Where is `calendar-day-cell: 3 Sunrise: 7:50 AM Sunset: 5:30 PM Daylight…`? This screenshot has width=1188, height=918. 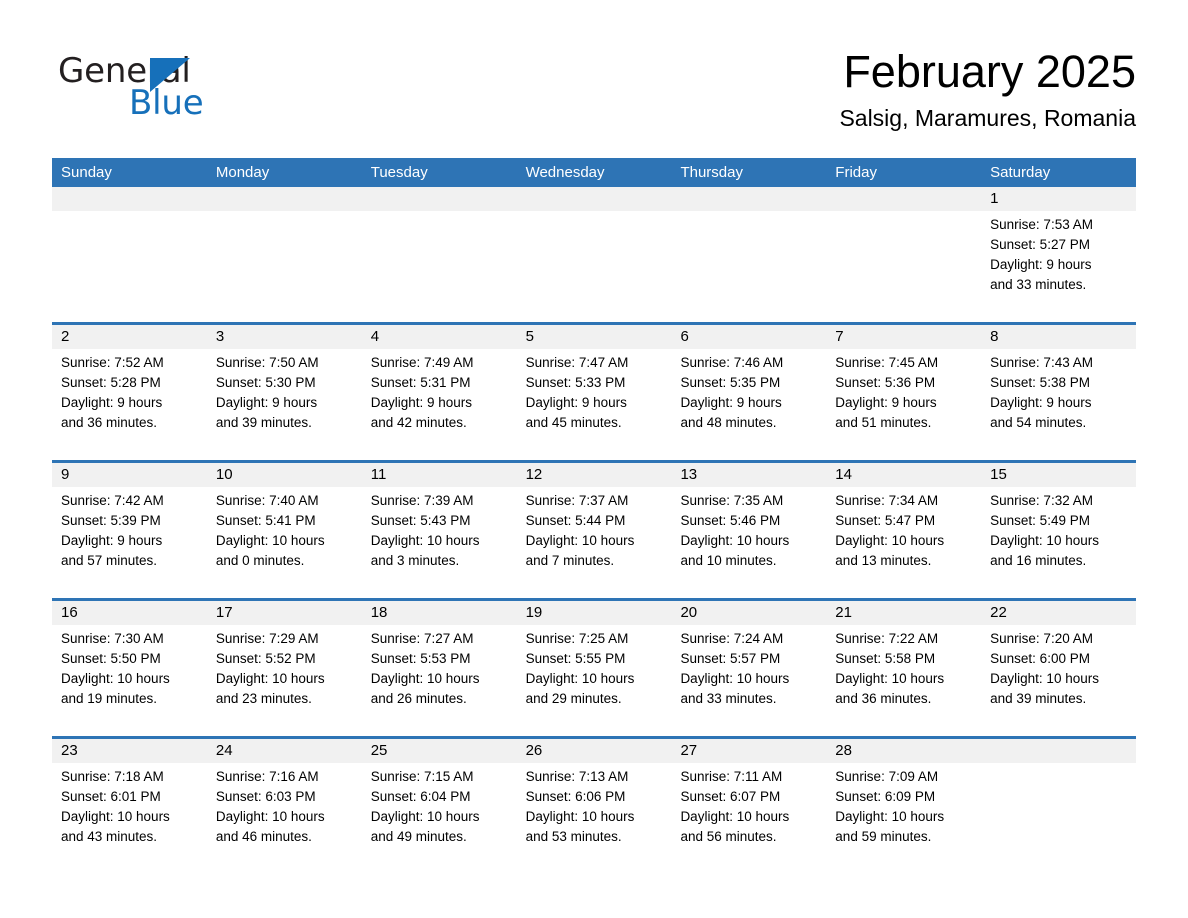 calendar-day-cell: 3 Sunrise: 7:50 AM Sunset: 5:30 PM Daylight… is located at coordinates (284, 389).